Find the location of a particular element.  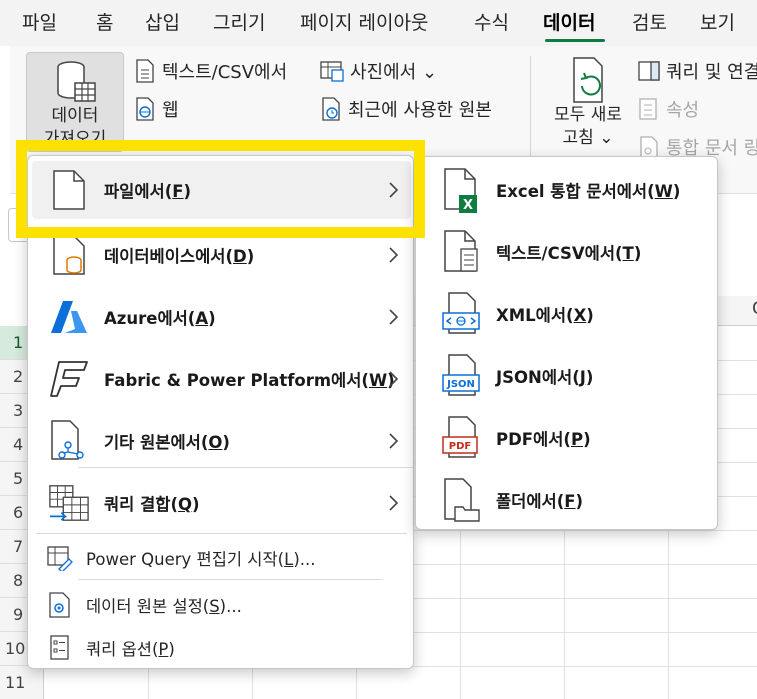

edit-links-icon is located at coordinates (649, 147).